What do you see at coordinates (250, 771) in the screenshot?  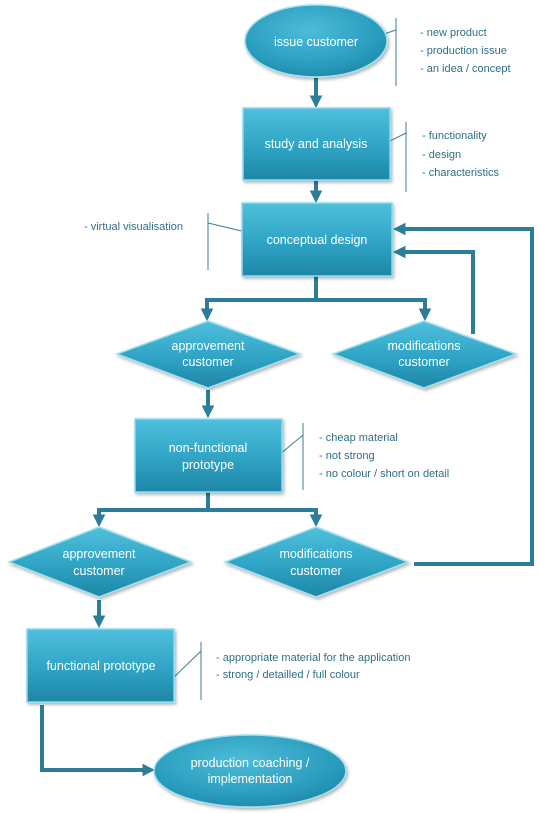 I see `node-production-coaching: production coaching / implementation` at bounding box center [250, 771].